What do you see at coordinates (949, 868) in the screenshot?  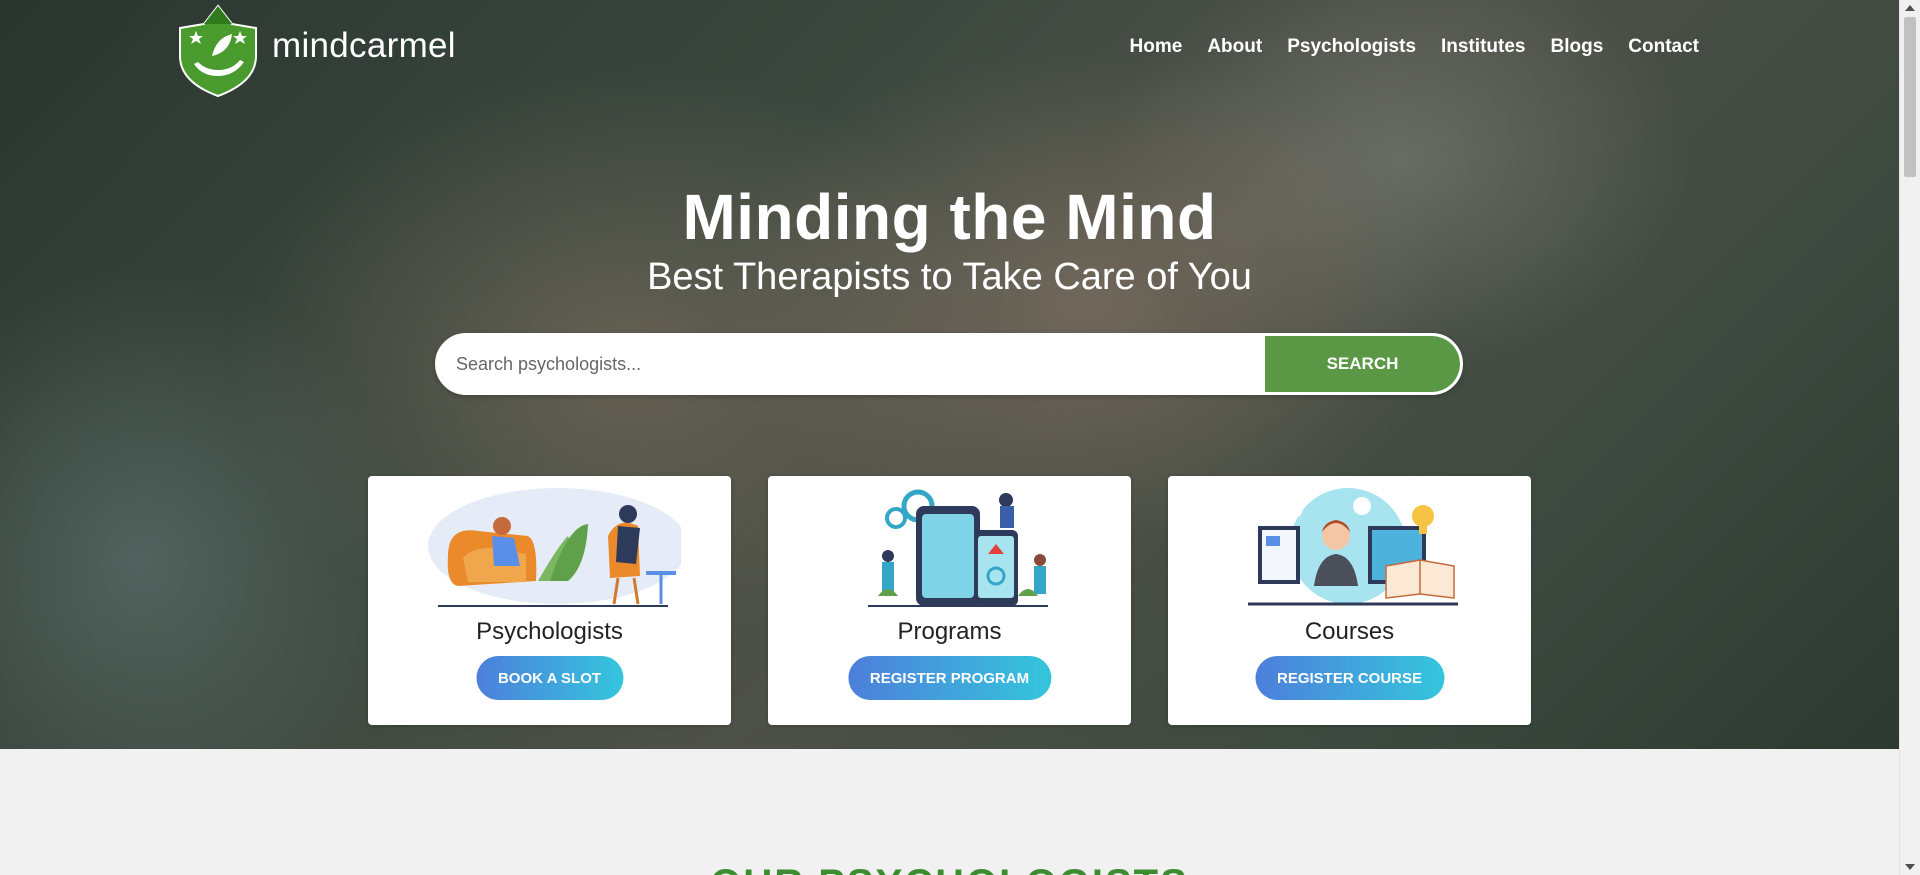 I see `section-title: OUR PSYCHOLOGISTS` at bounding box center [949, 868].